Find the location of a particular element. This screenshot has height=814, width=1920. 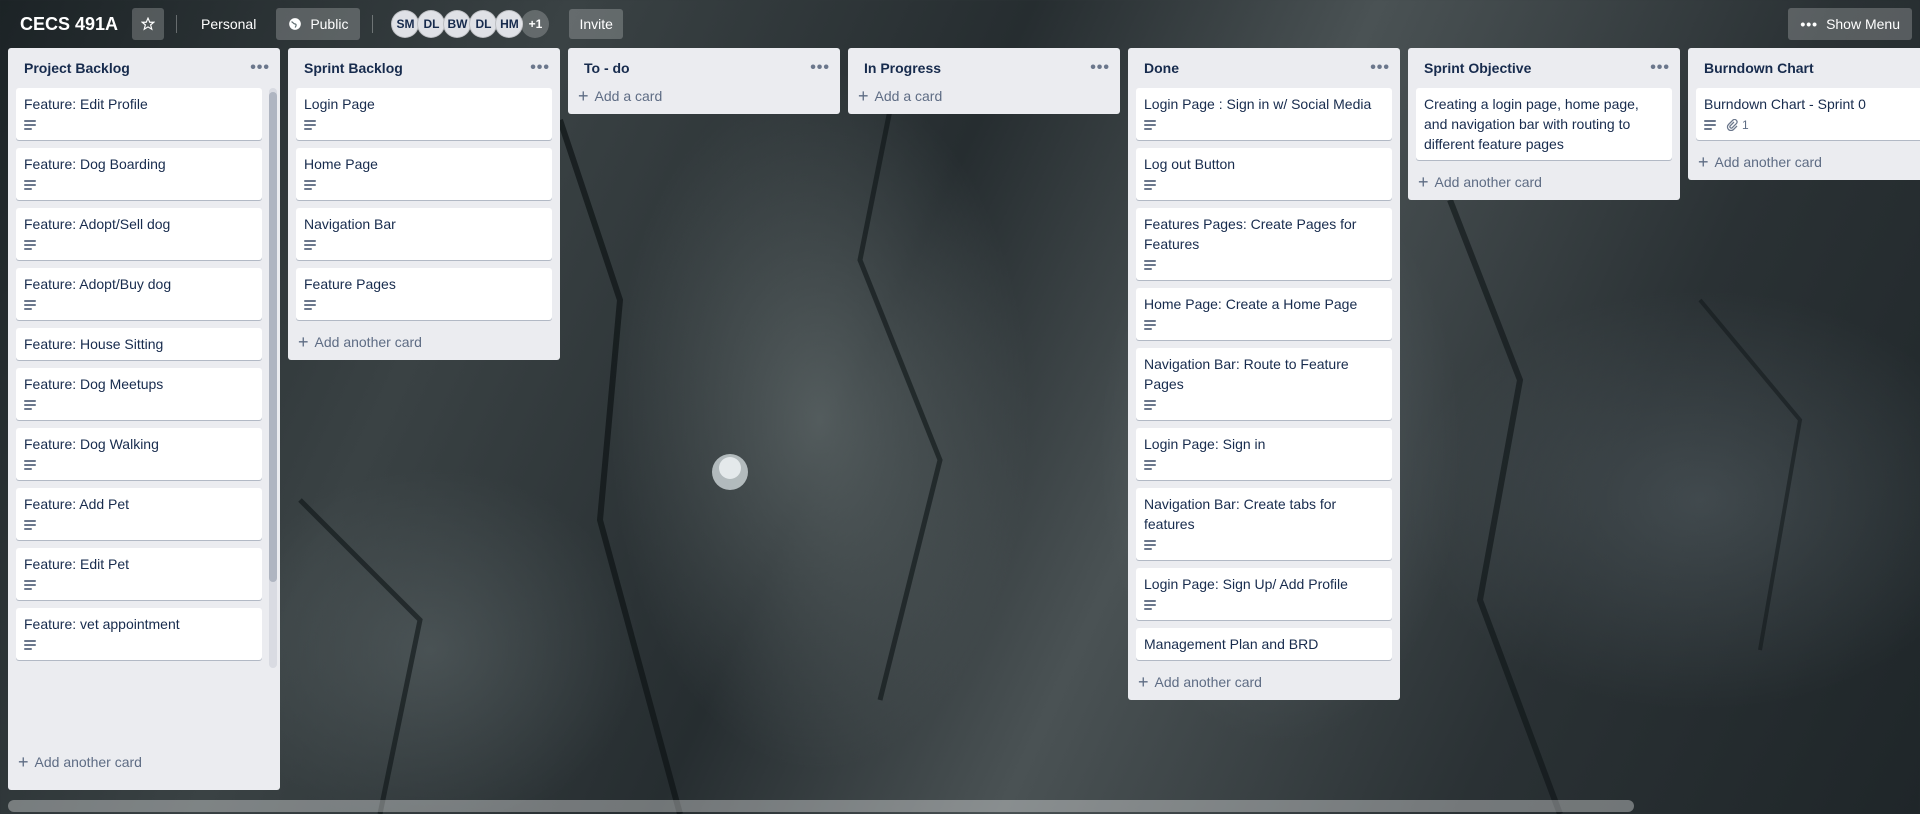

list-card: Navigation Bar is located at coordinates (424, 234).